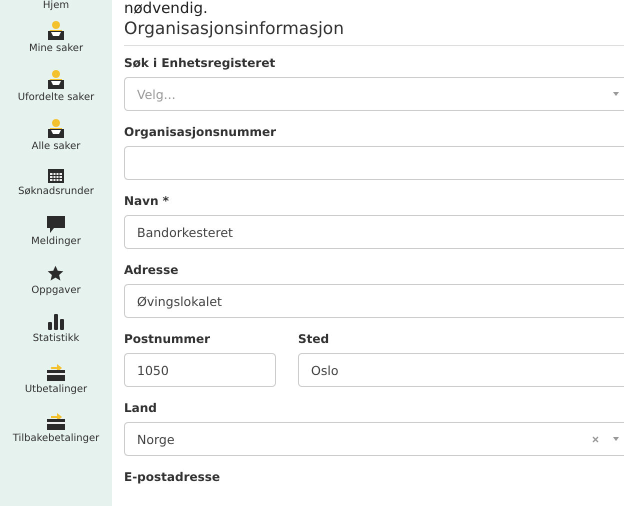 The image size is (624, 506). Describe the element at coordinates (152, 270) in the screenshot. I see `field-label: Adresse` at that location.